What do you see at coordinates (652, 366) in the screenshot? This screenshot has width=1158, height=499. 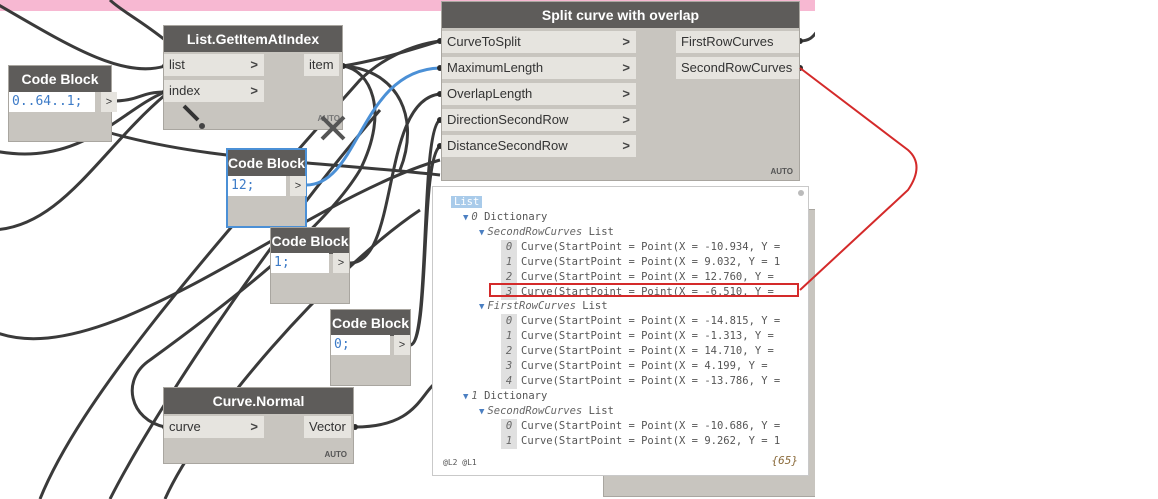 I see `list-item: 3 Curve(StartPoint = Point(X = 4.199, Y =` at bounding box center [652, 366].